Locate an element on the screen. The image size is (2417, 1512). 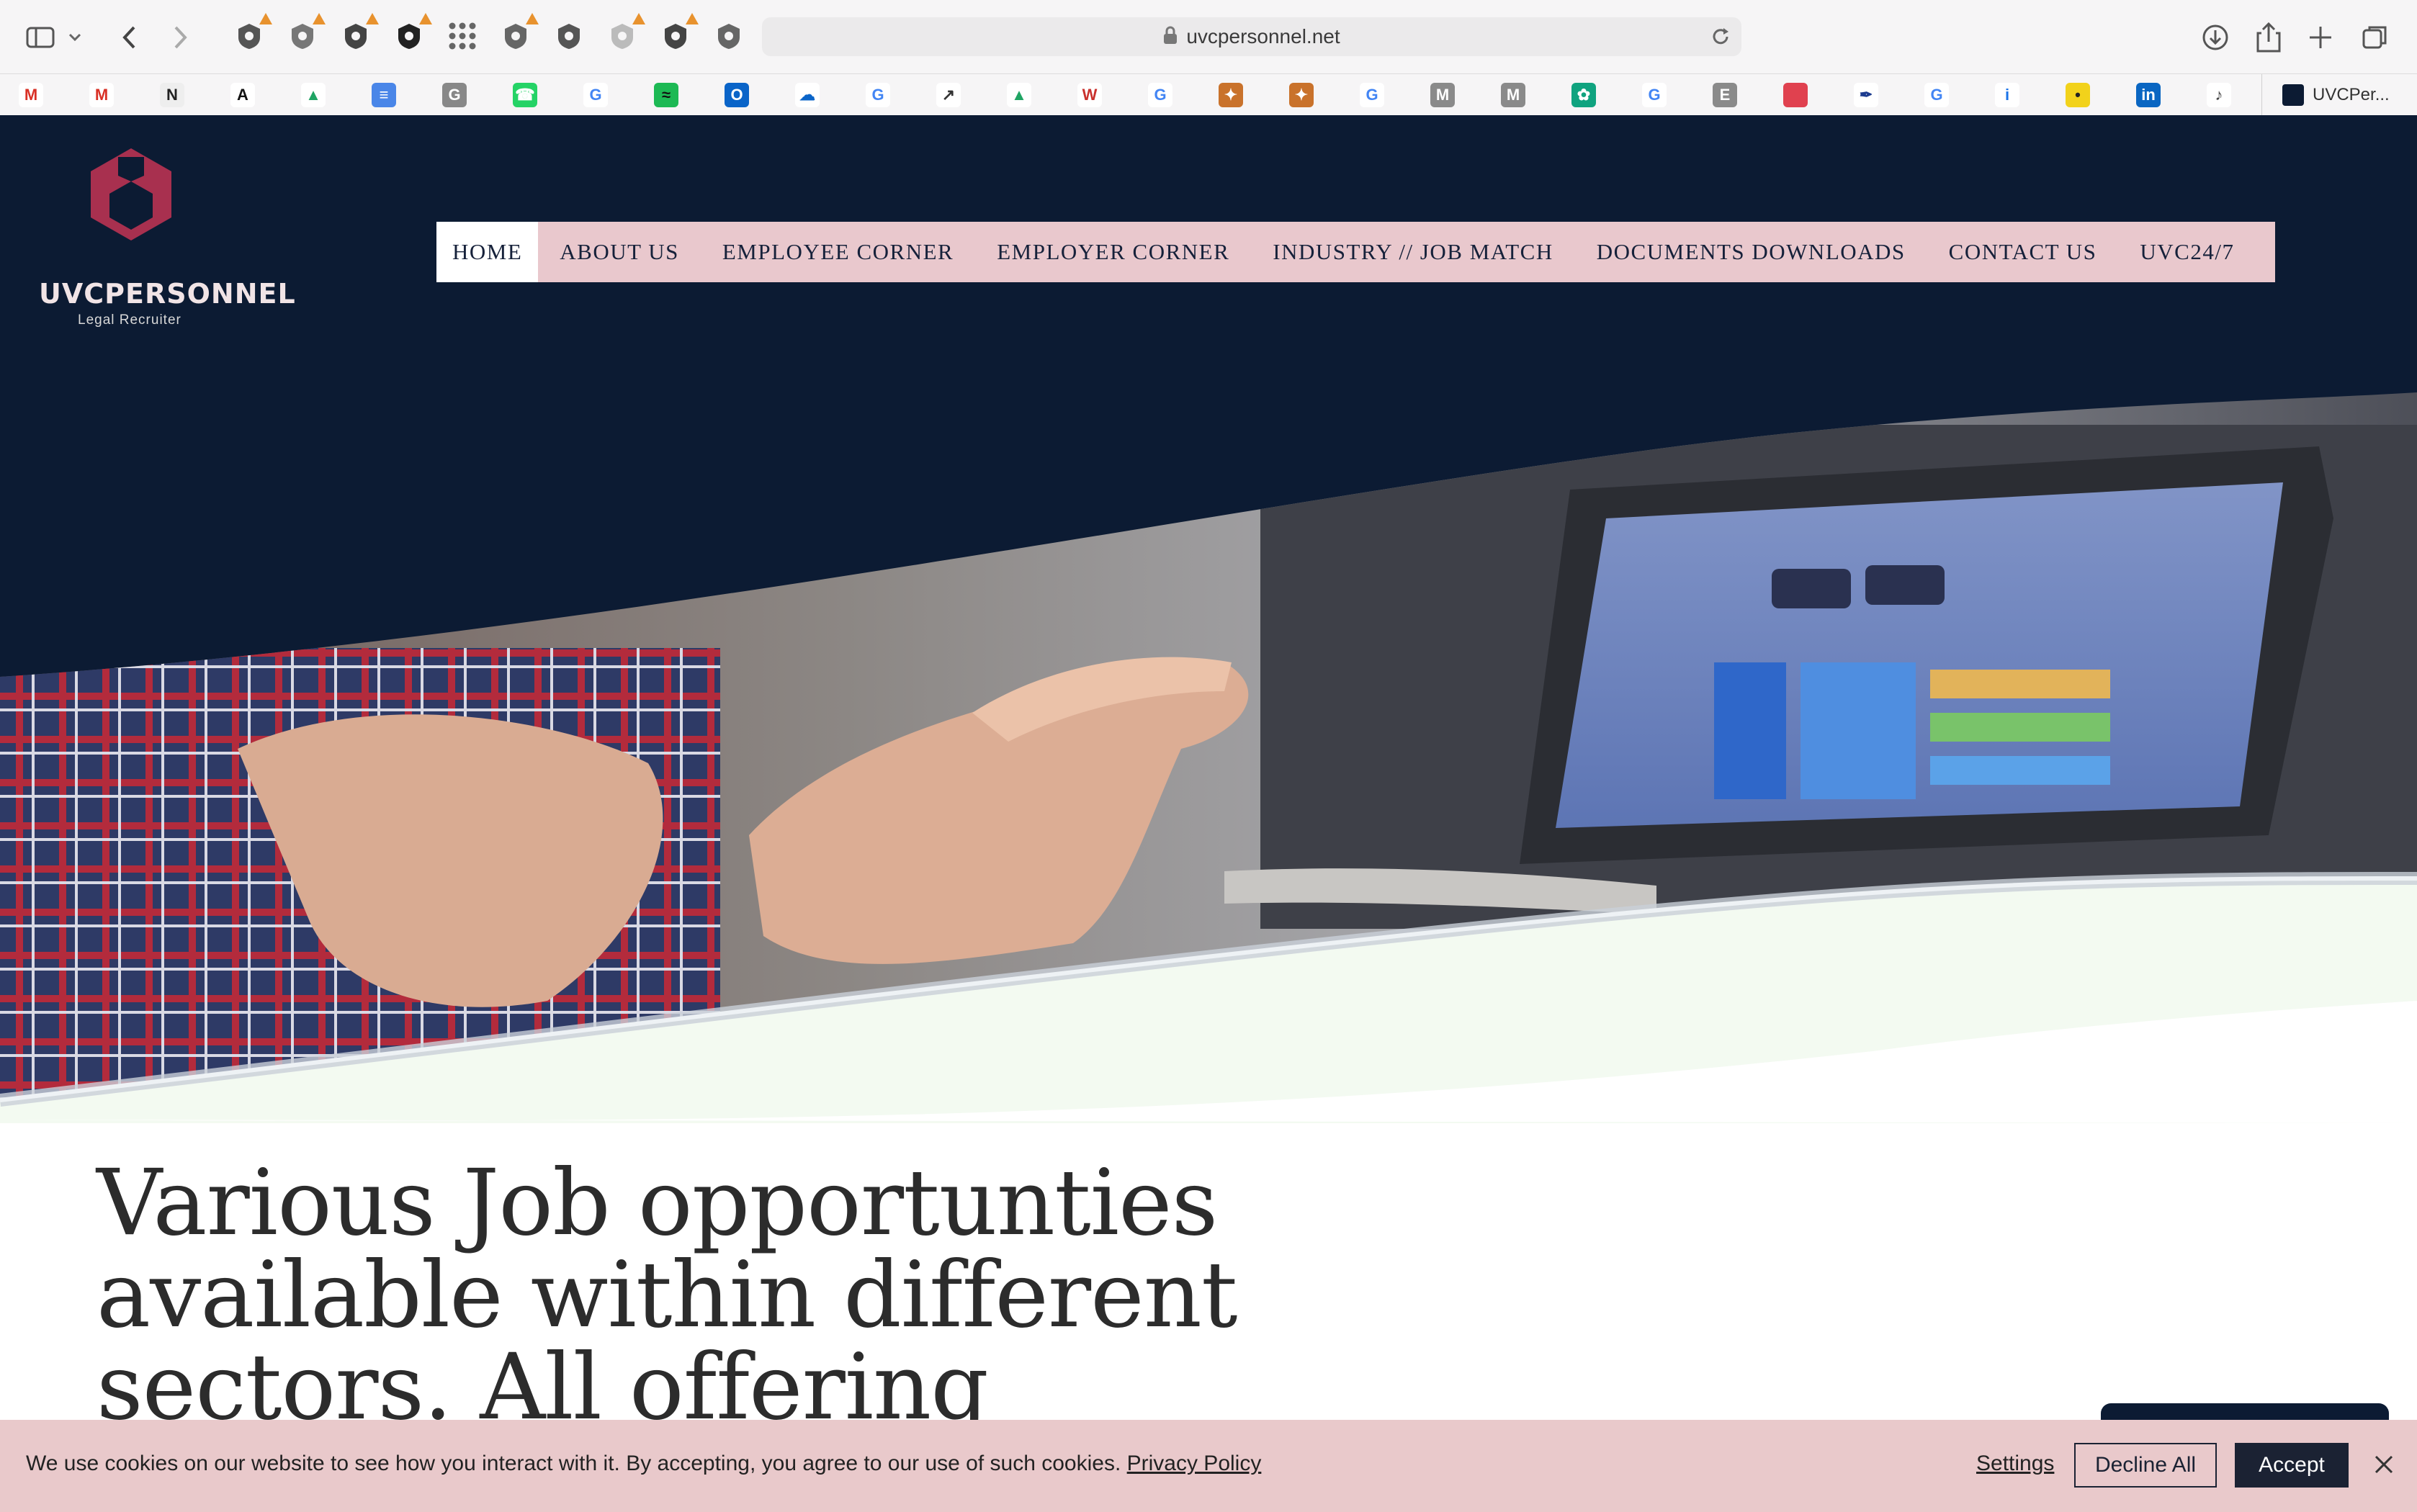
decline-all-button: Decline All is located at coordinates (2145, 1465).